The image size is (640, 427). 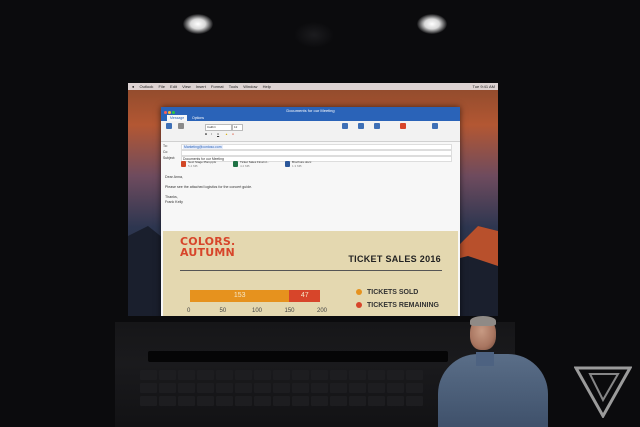 What do you see at coordinates (233, 134) in the screenshot?
I see `font-color-button: A` at bounding box center [233, 134].